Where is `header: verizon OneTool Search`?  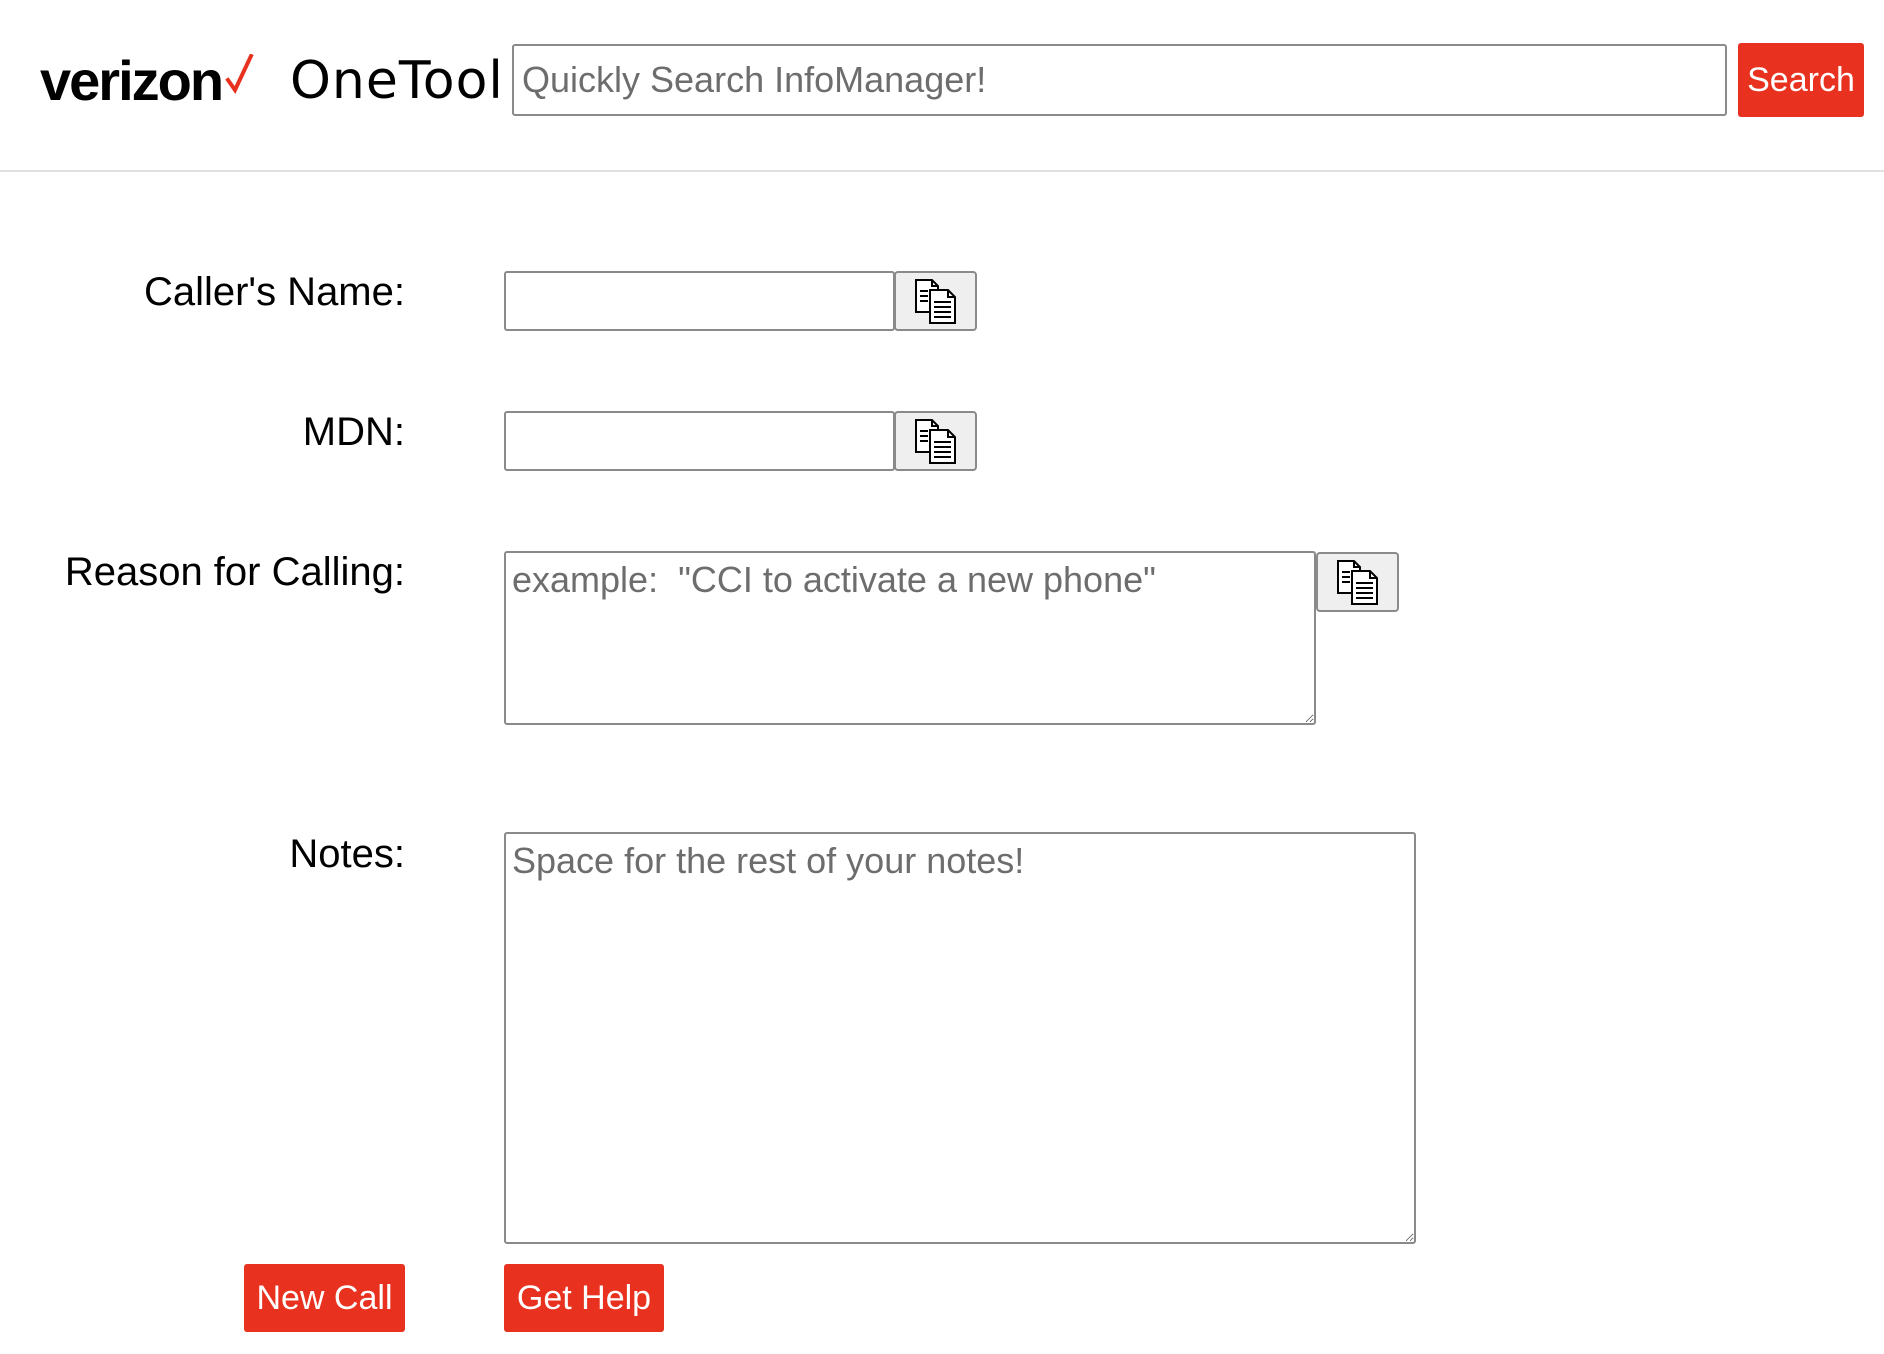
header: verizon OneTool Search is located at coordinates (942, 86).